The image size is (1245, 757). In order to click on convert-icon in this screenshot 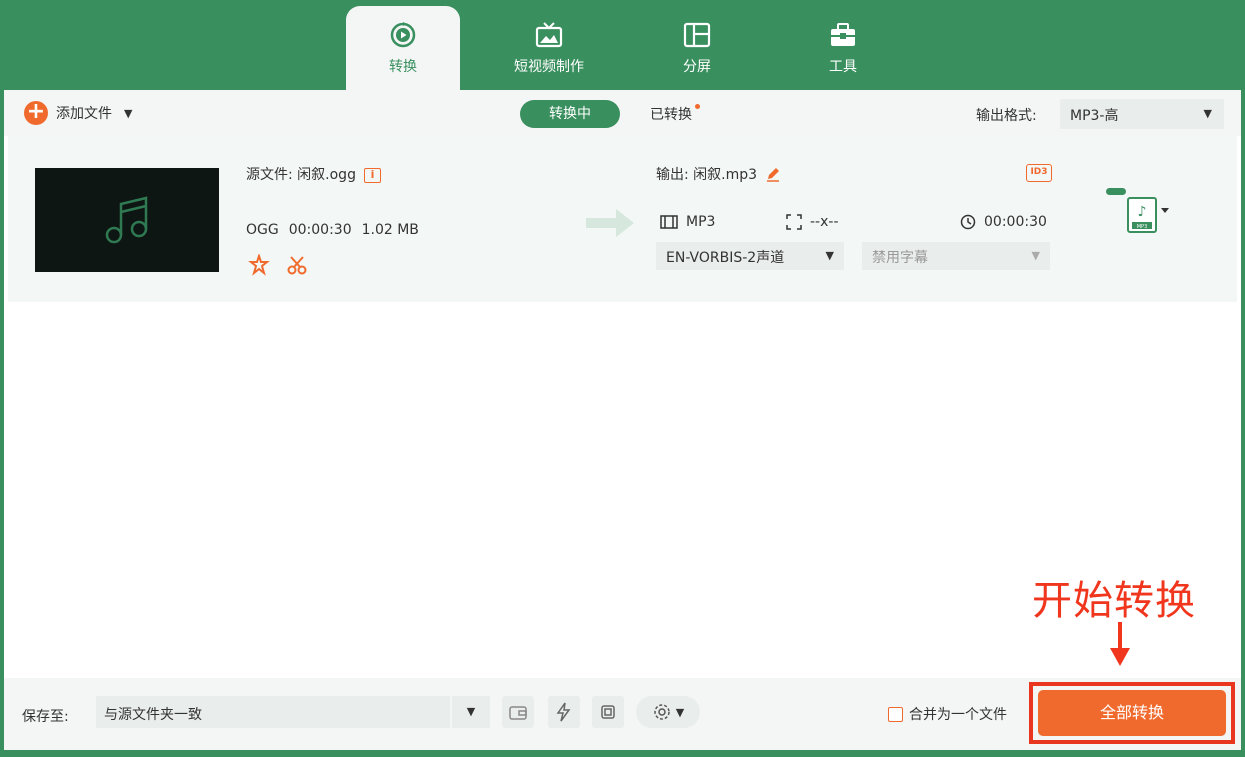, I will do `click(403, 35)`.